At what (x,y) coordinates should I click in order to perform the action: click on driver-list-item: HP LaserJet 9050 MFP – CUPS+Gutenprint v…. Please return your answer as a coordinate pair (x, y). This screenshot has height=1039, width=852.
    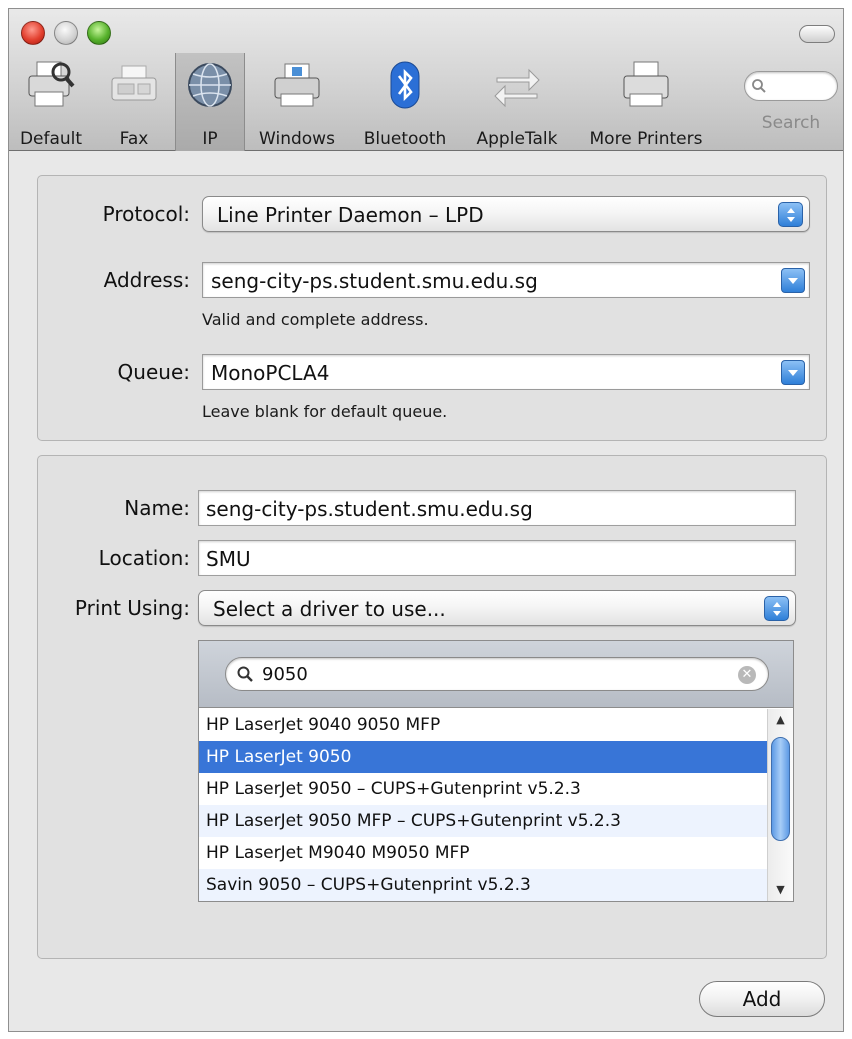
    Looking at the image, I should click on (484, 821).